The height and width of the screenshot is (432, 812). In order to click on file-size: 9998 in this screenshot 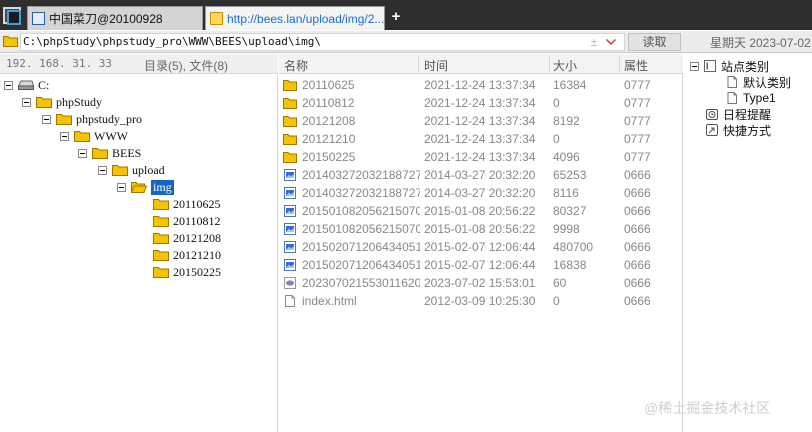, I will do `click(566, 229)`.